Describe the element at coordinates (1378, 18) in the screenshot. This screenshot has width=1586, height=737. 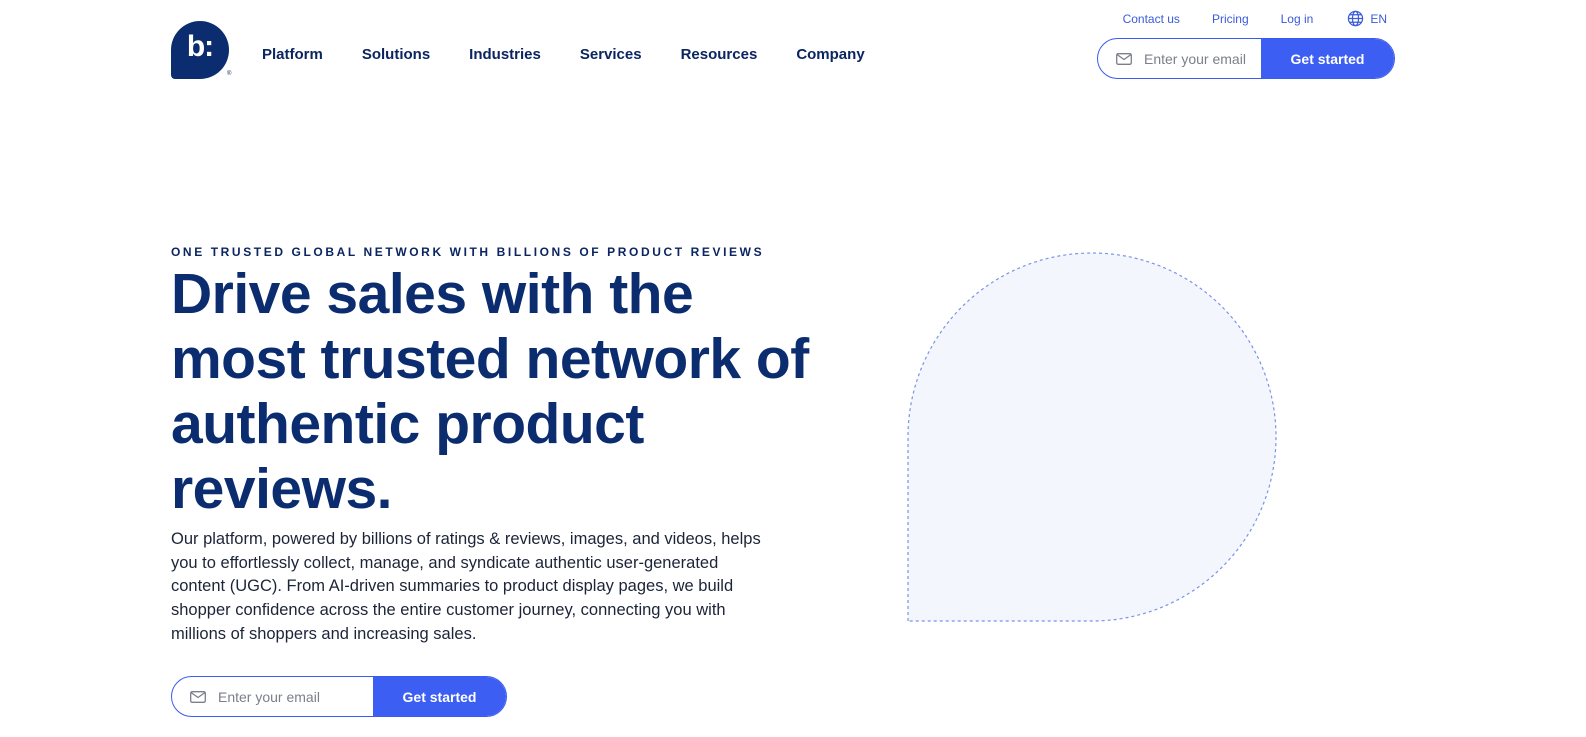
I see `language-label: EN` at that location.